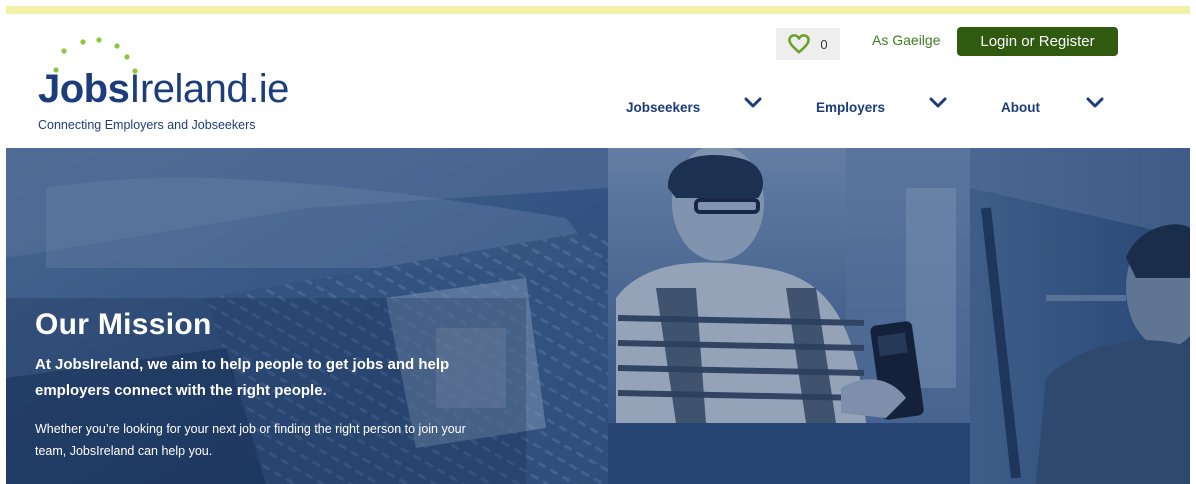  Describe the element at coordinates (84, 89) in the screenshot. I see `logo-word-bold: Jobs` at that location.